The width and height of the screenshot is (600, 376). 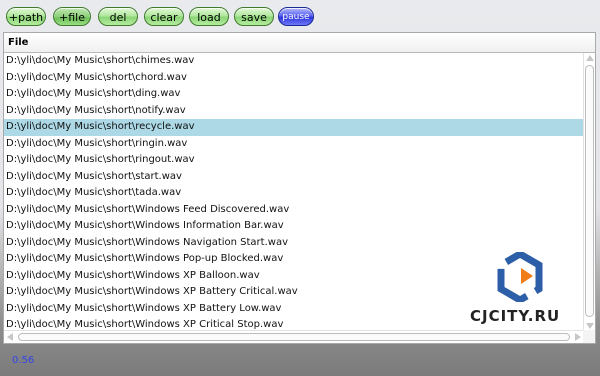 I want to click on horizontal-scroll-thumb, so click(x=294, y=337).